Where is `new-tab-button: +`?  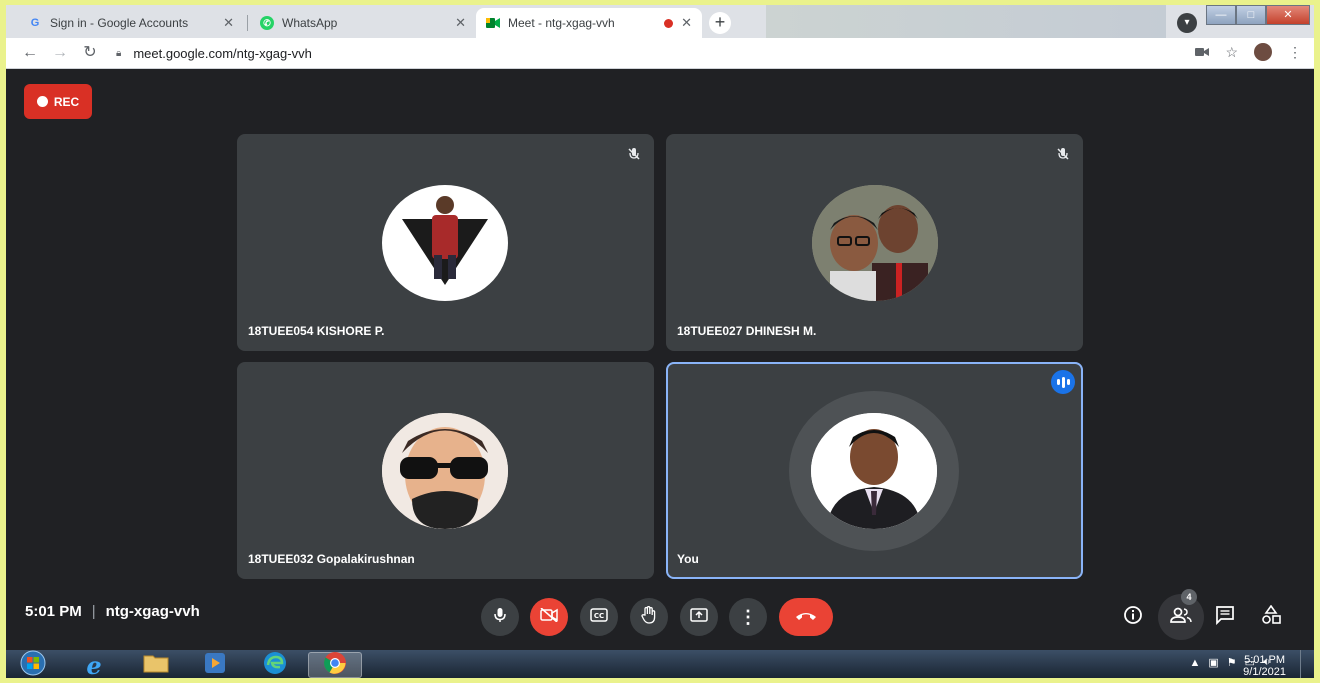
new-tab-button: + is located at coordinates (720, 23).